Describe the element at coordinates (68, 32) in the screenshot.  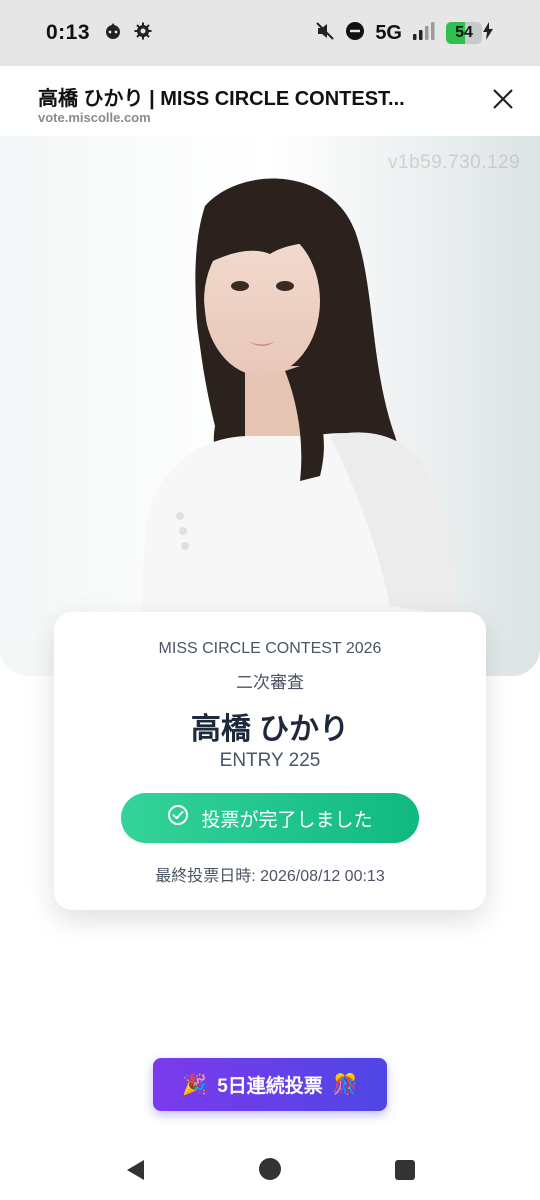
I see `status-time: 0:13` at that location.